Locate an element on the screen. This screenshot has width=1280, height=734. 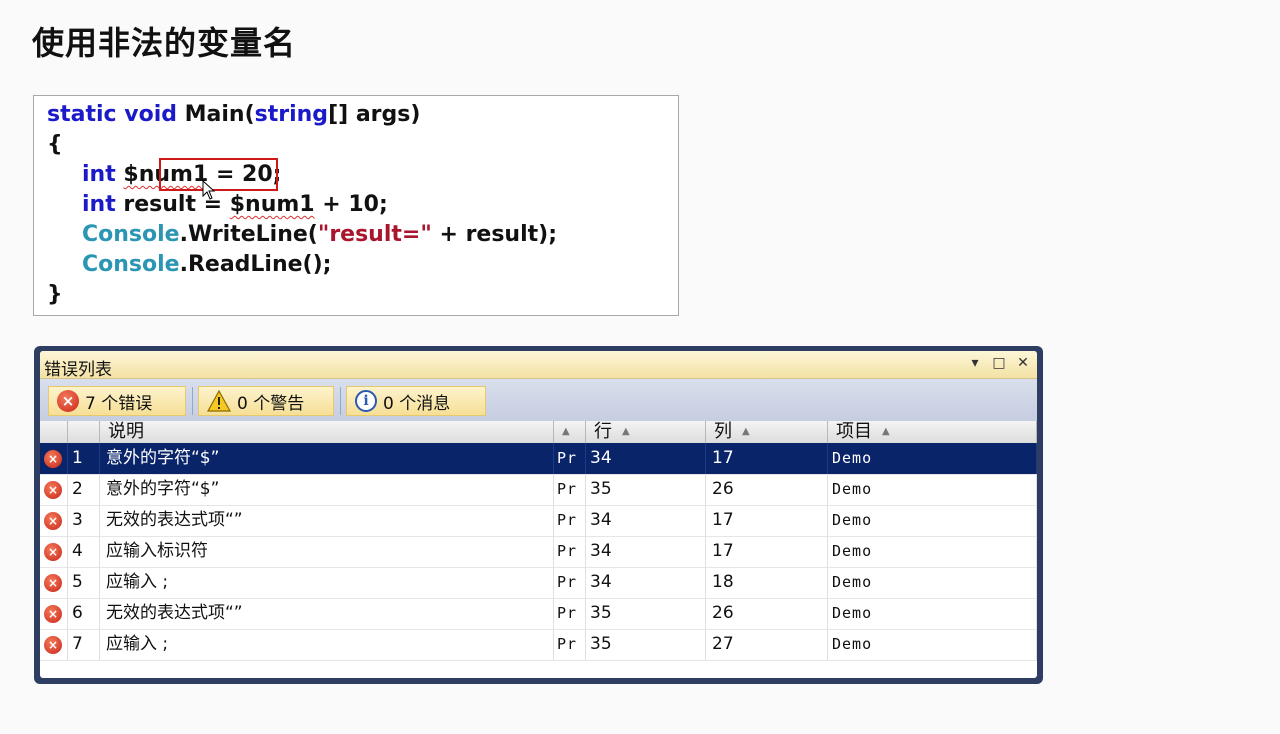
header-project: 项目 ▲ is located at coordinates (932, 432).